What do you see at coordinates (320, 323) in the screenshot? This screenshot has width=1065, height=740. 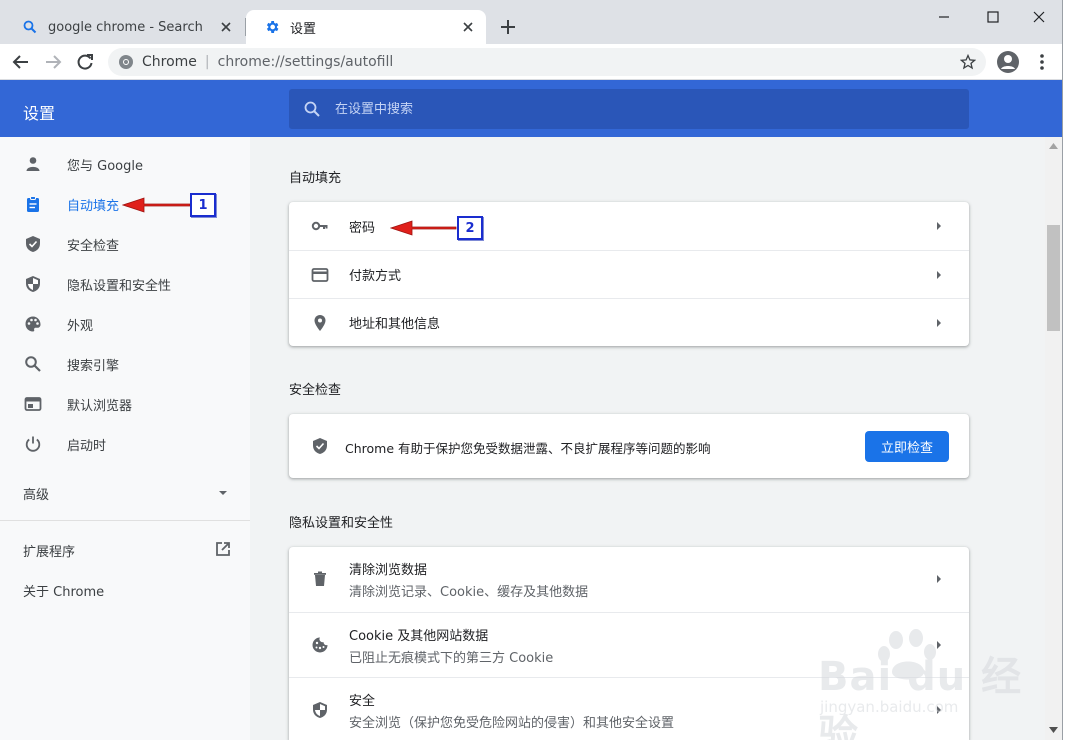 I see `location-pin-icon` at bounding box center [320, 323].